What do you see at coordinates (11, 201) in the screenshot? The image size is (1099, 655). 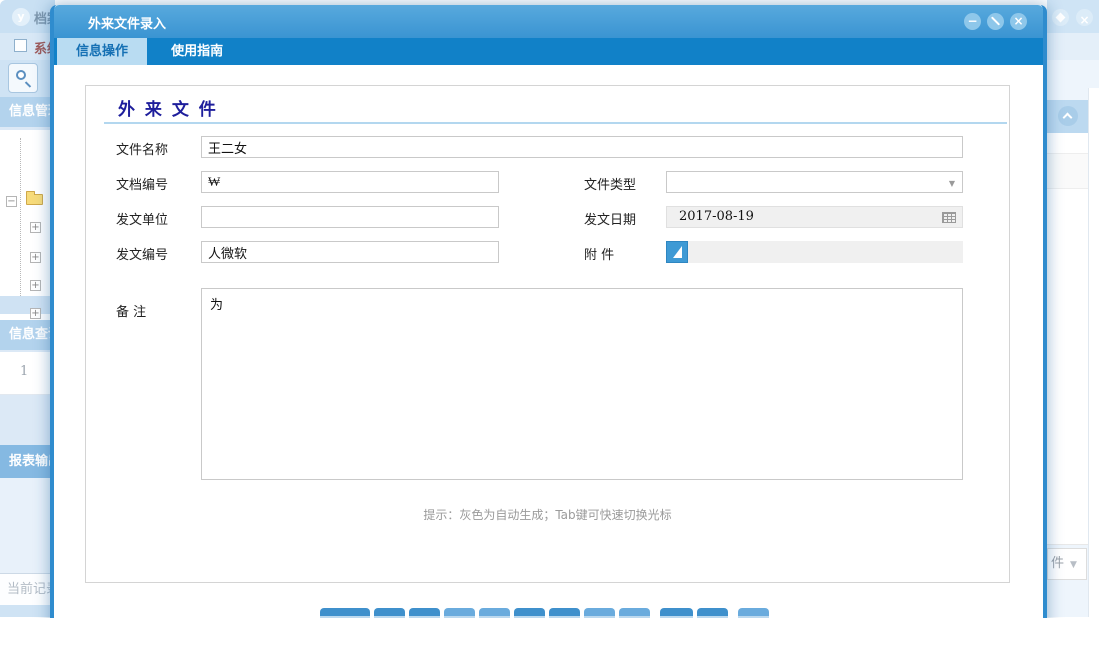 I see `tree-collapse-toggle: −` at bounding box center [11, 201].